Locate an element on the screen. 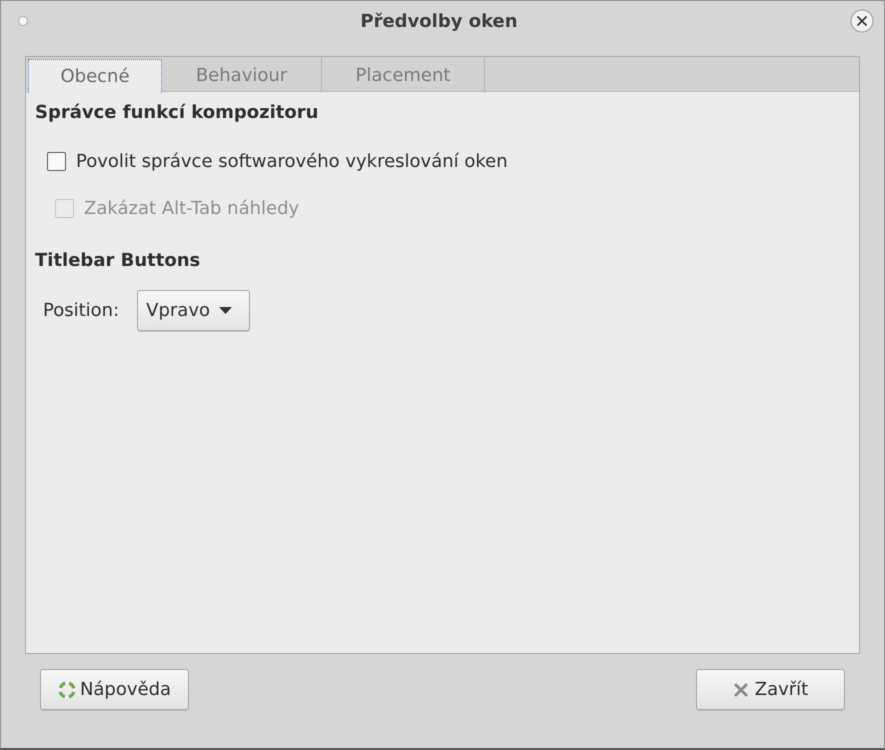 This screenshot has width=885, height=750. field-label: Position: is located at coordinates (81, 310).